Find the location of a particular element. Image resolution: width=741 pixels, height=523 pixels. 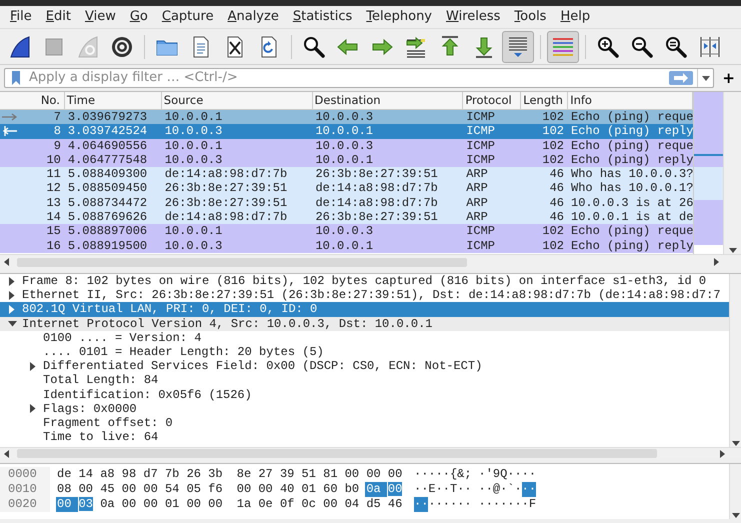

detail-row: Internet Protocol Version 4, Src: 10.0.0.3, Dst: 10.0.0.1 is located at coordinates (364, 323).